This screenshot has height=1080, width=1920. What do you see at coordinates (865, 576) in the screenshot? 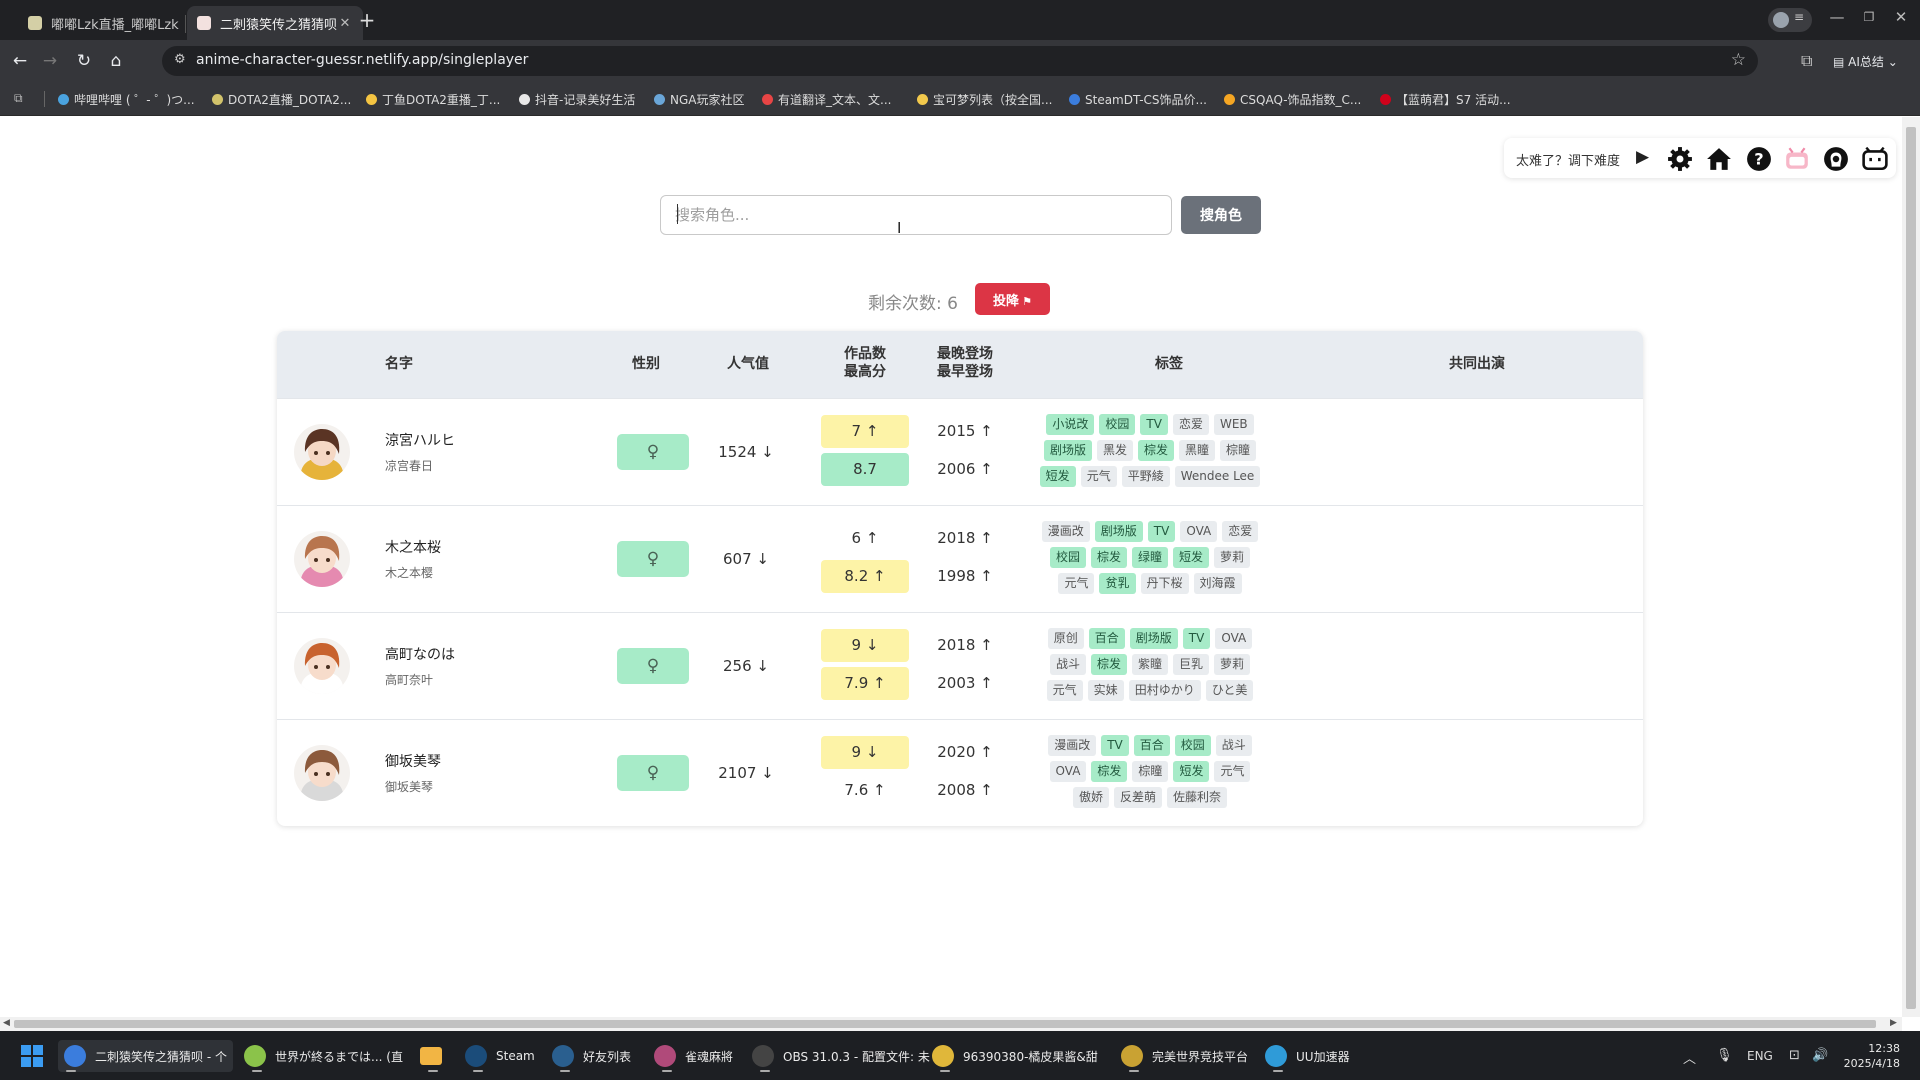
I see `top-score: 8.2 ↑` at bounding box center [865, 576].